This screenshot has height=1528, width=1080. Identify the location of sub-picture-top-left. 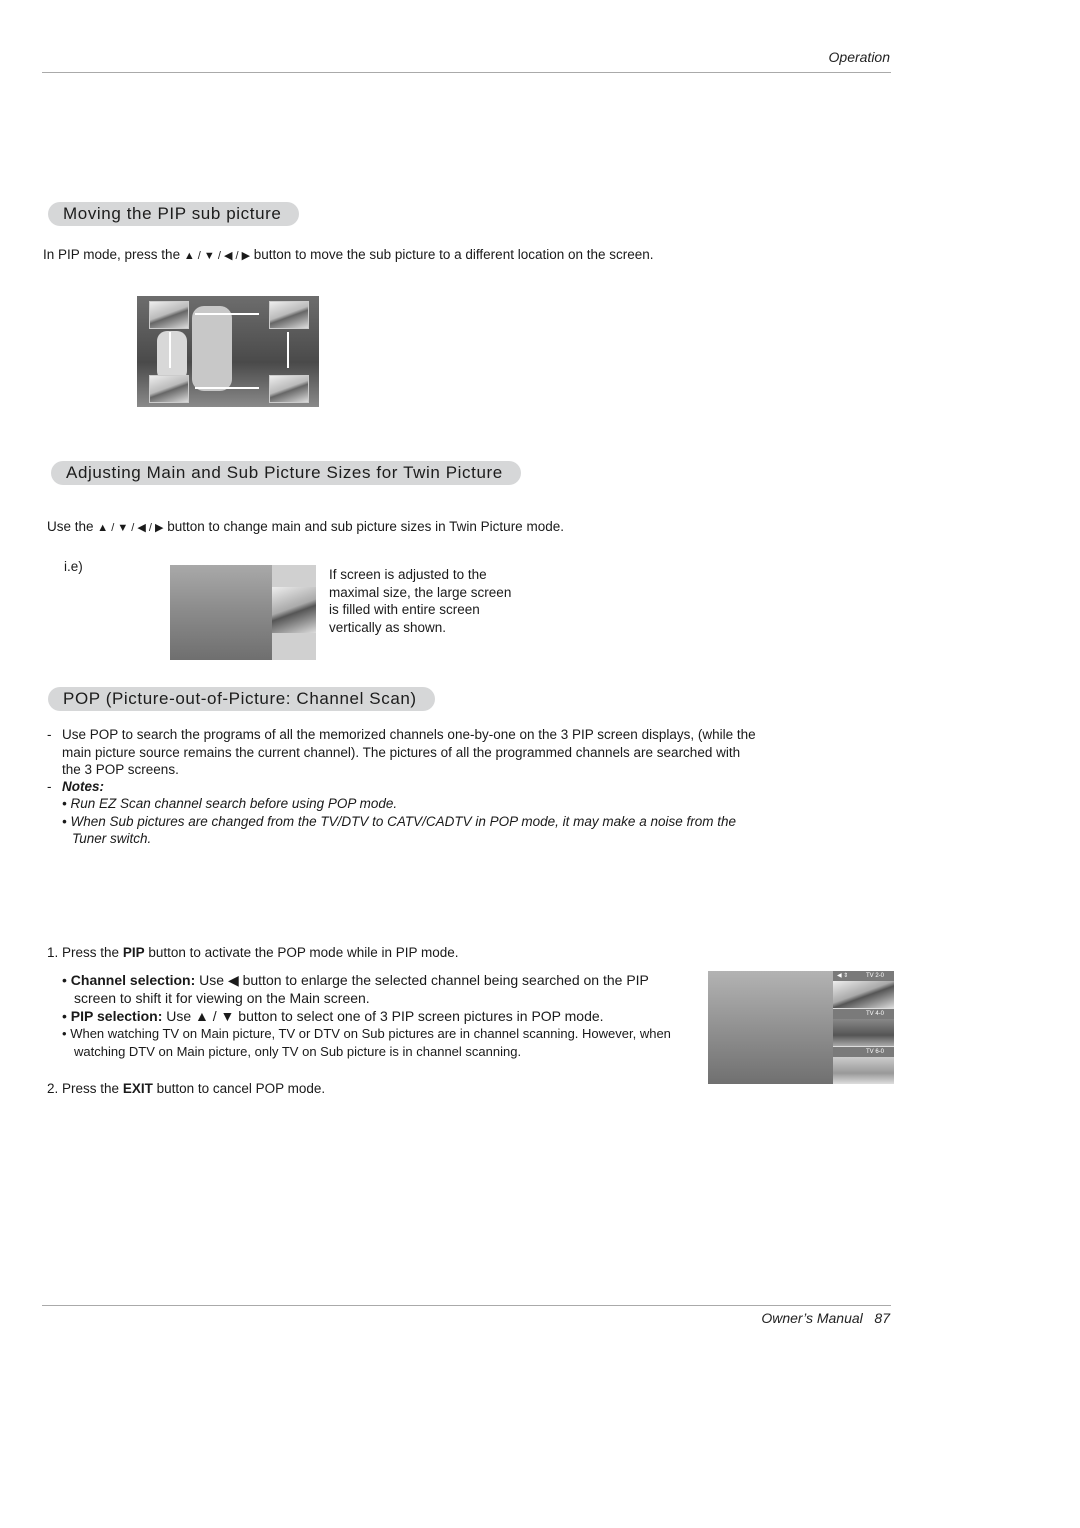
(169, 315).